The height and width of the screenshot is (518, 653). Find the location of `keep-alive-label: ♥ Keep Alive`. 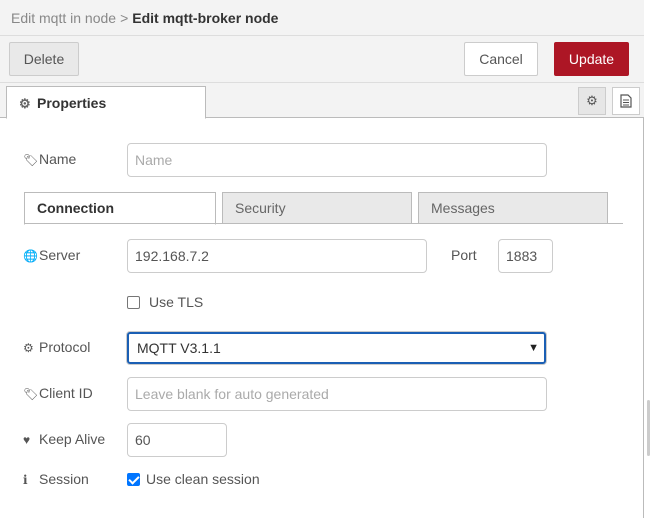

keep-alive-label: ♥ Keep Alive is located at coordinates (64, 439).